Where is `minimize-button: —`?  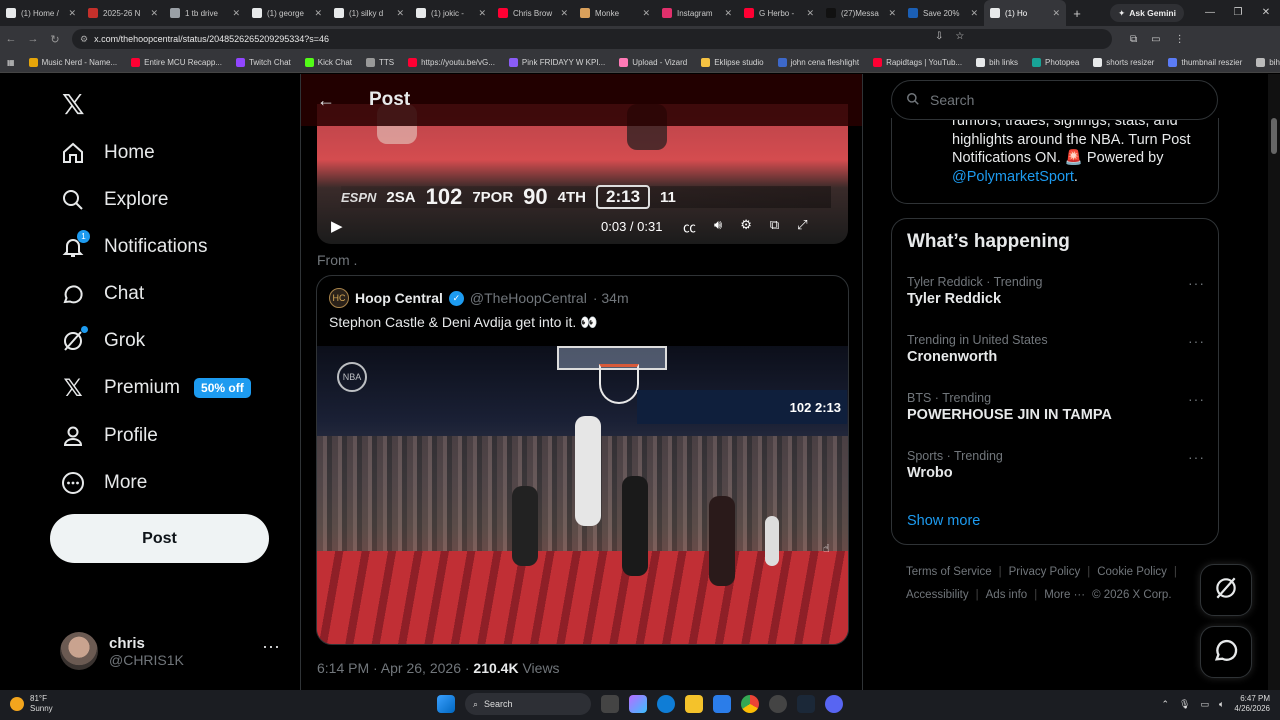 minimize-button: — is located at coordinates (1210, 13).